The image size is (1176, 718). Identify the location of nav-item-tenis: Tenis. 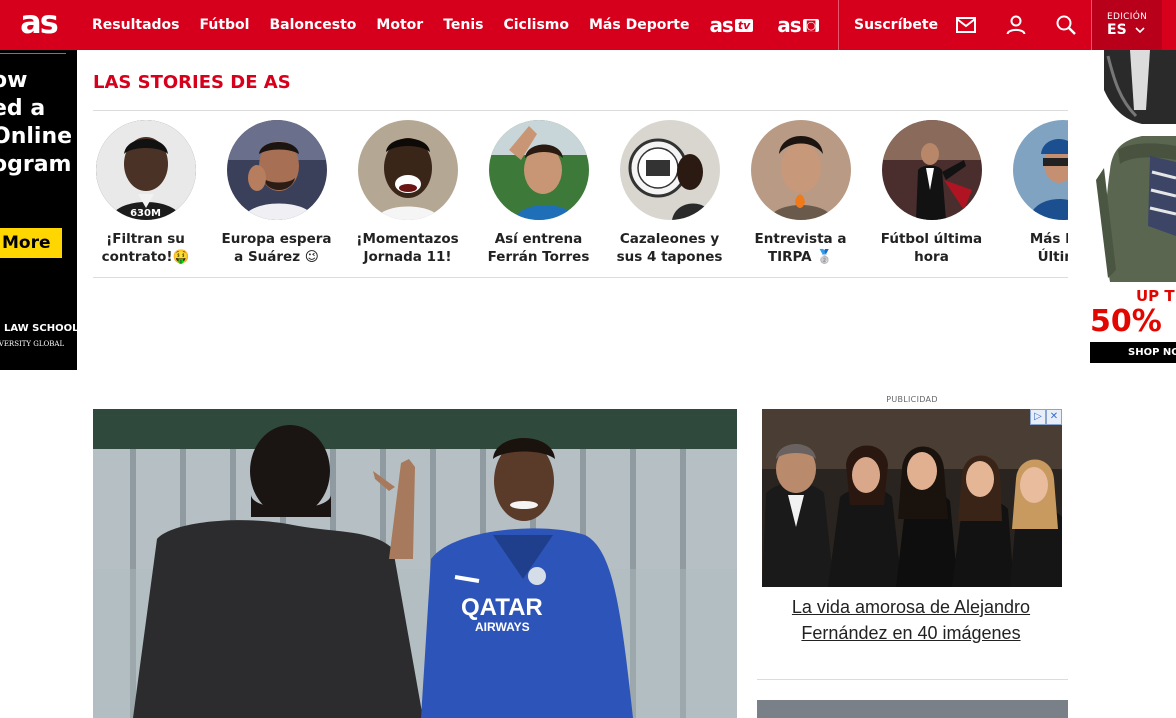
(463, 25).